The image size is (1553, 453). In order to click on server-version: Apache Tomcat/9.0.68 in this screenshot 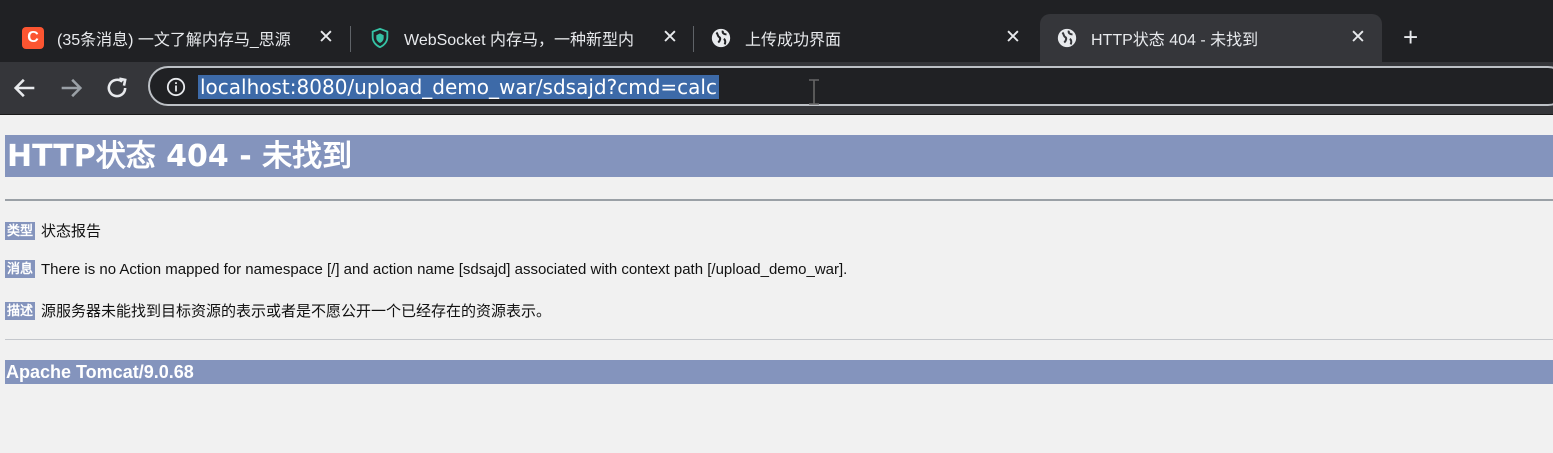, I will do `click(100, 372)`.